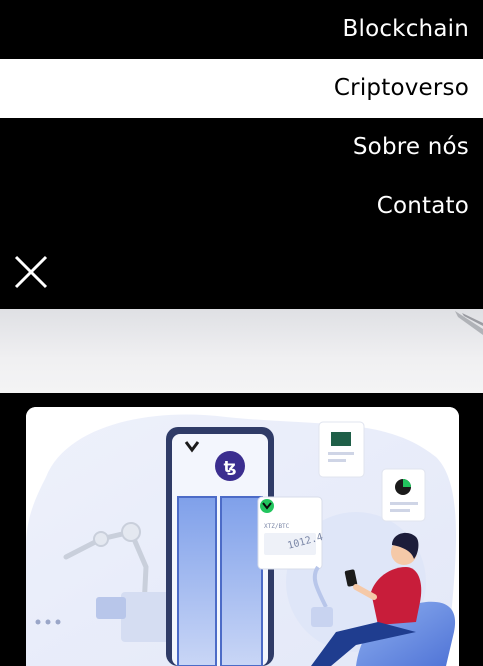 The image size is (483, 666). Describe the element at coordinates (241, 206) in the screenshot. I see `menu-item-contato: Contato` at that location.